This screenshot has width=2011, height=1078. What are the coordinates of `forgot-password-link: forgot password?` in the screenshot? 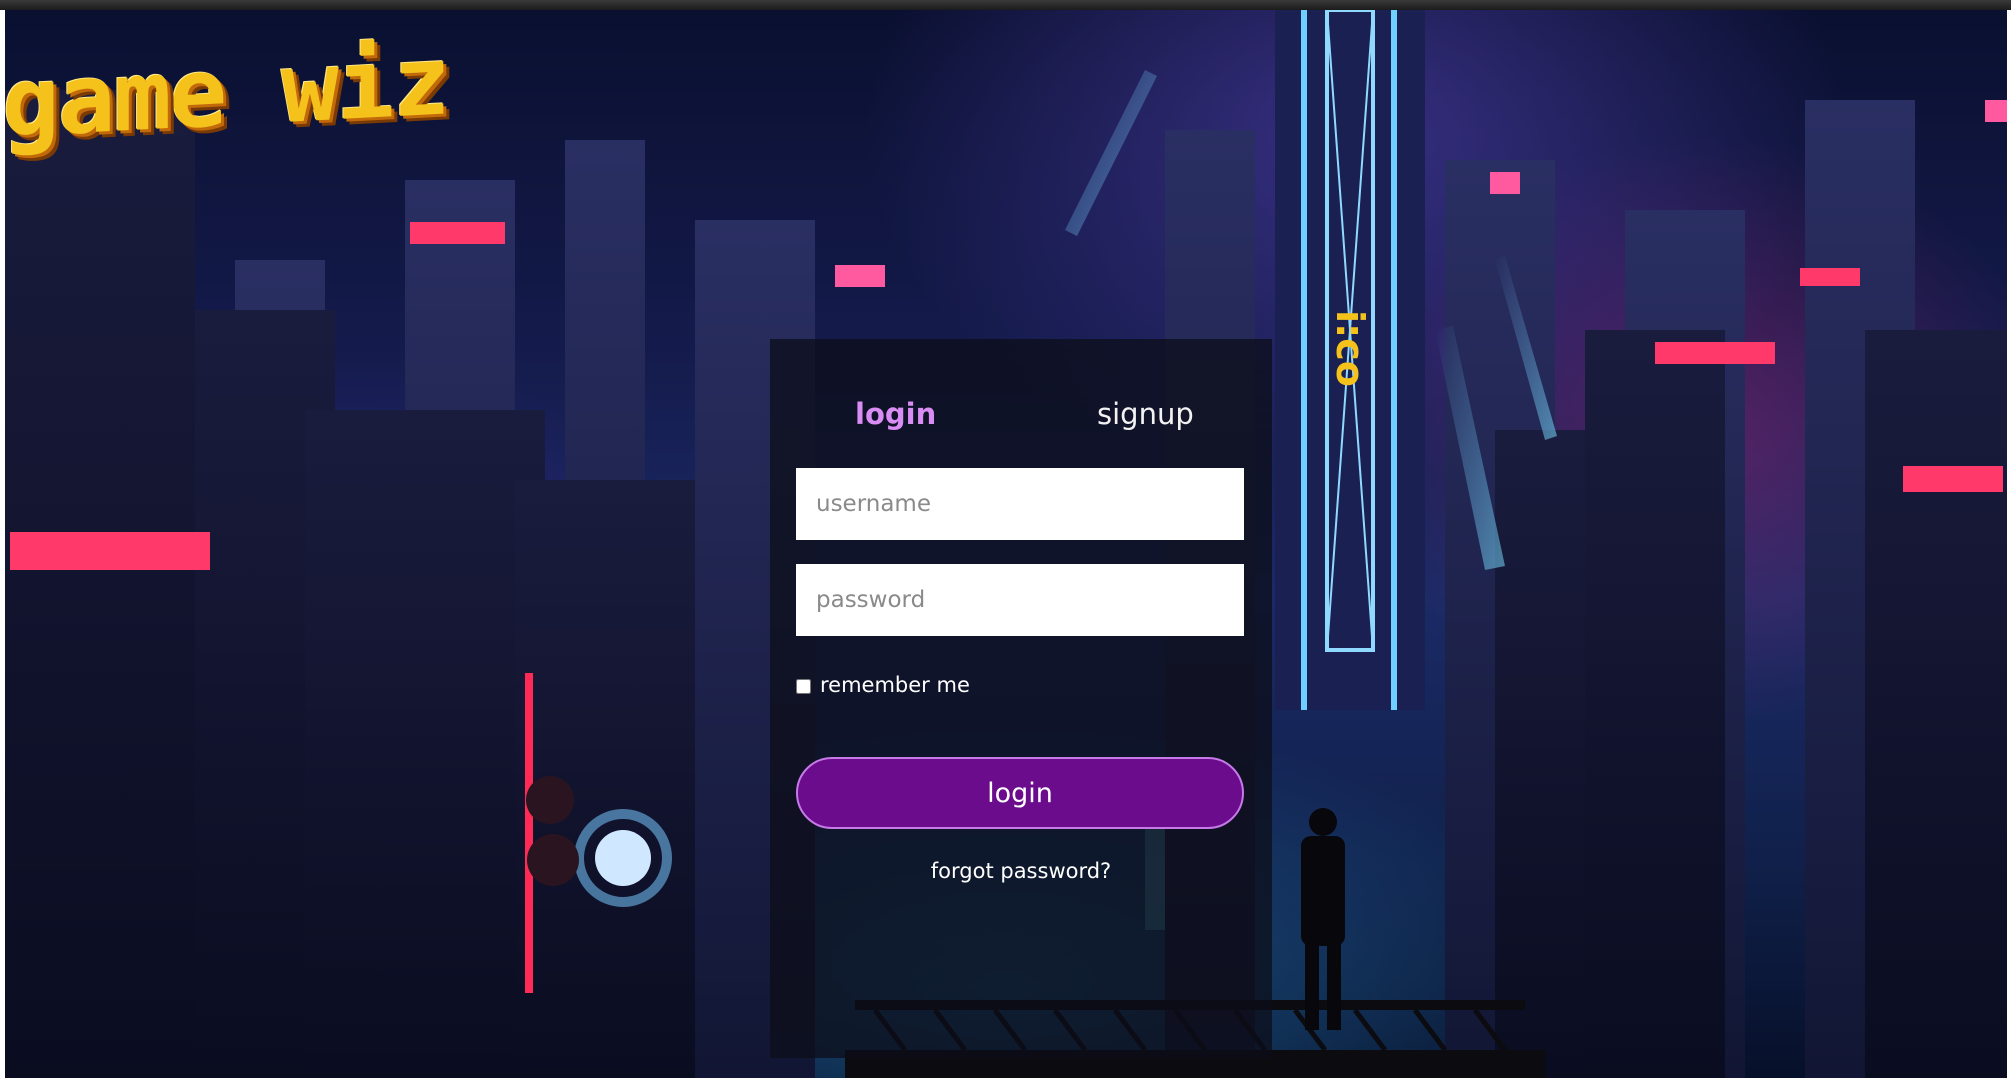 It's located at (1021, 871).